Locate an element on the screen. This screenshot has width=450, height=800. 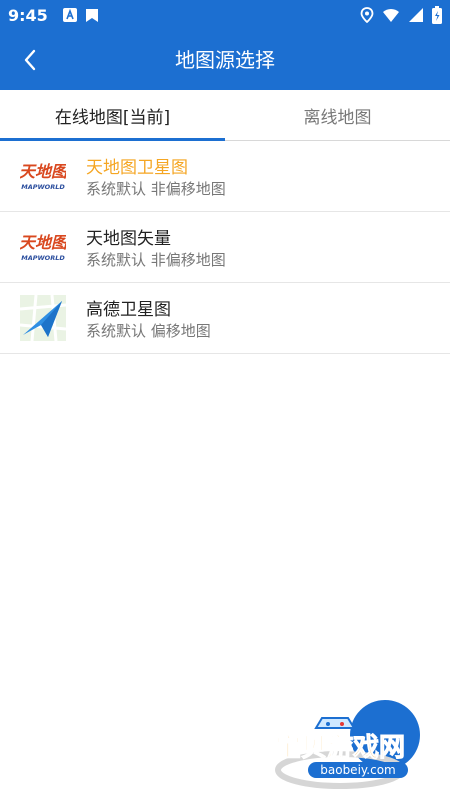
list-item-subtitle: 系统默认 偏移地图 is located at coordinates (148, 331).